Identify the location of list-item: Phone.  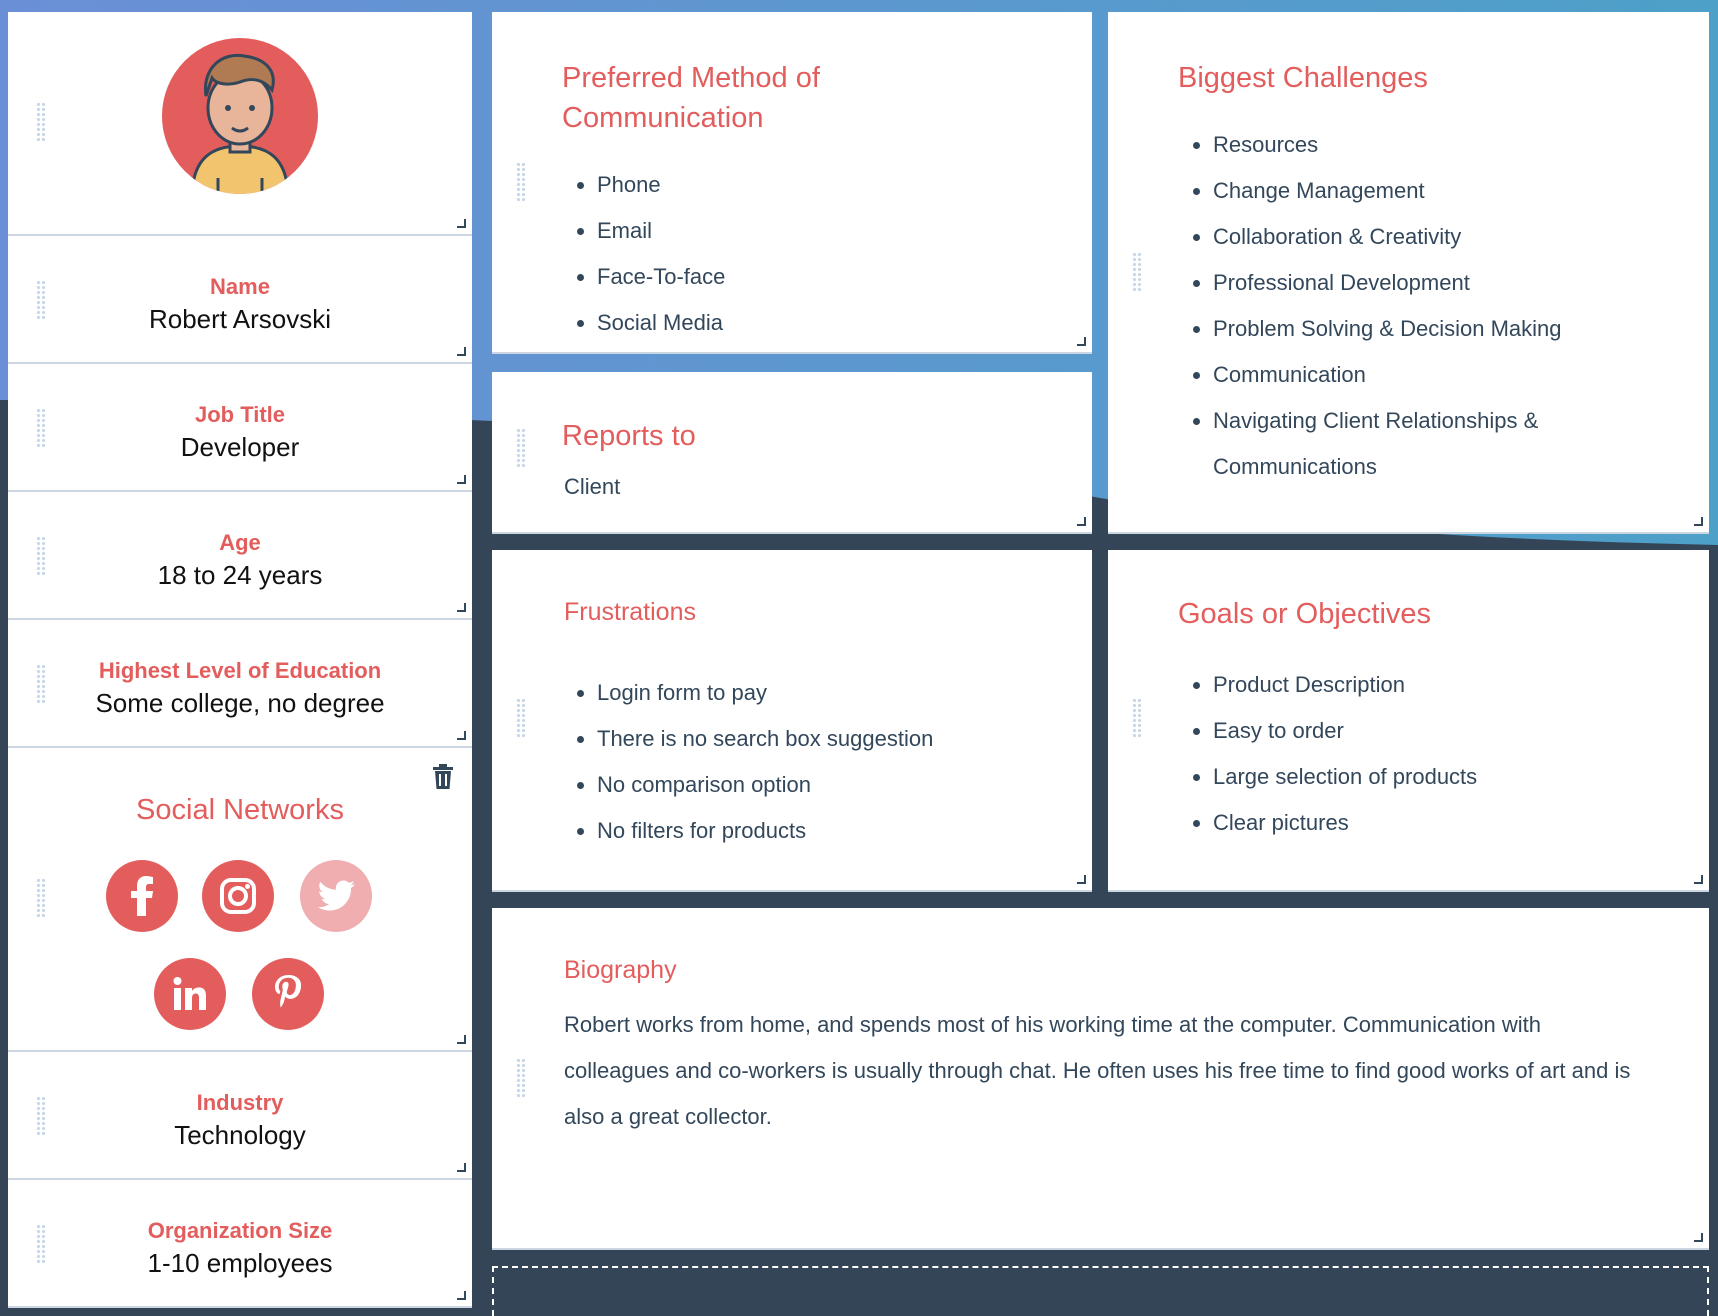
(661, 185).